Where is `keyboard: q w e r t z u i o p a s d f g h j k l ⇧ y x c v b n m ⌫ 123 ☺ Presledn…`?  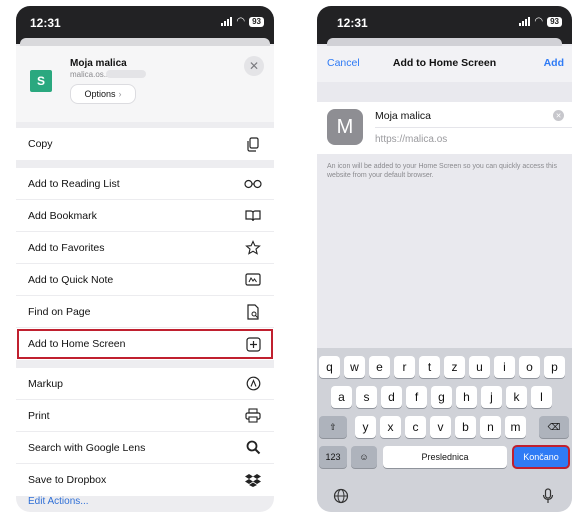 keyboard: q w e r t z u i o p a s d f g h j k l ⇧ y x c v b n m ⌫ 123 ☺ Presledn… is located at coordinates (444, 430).